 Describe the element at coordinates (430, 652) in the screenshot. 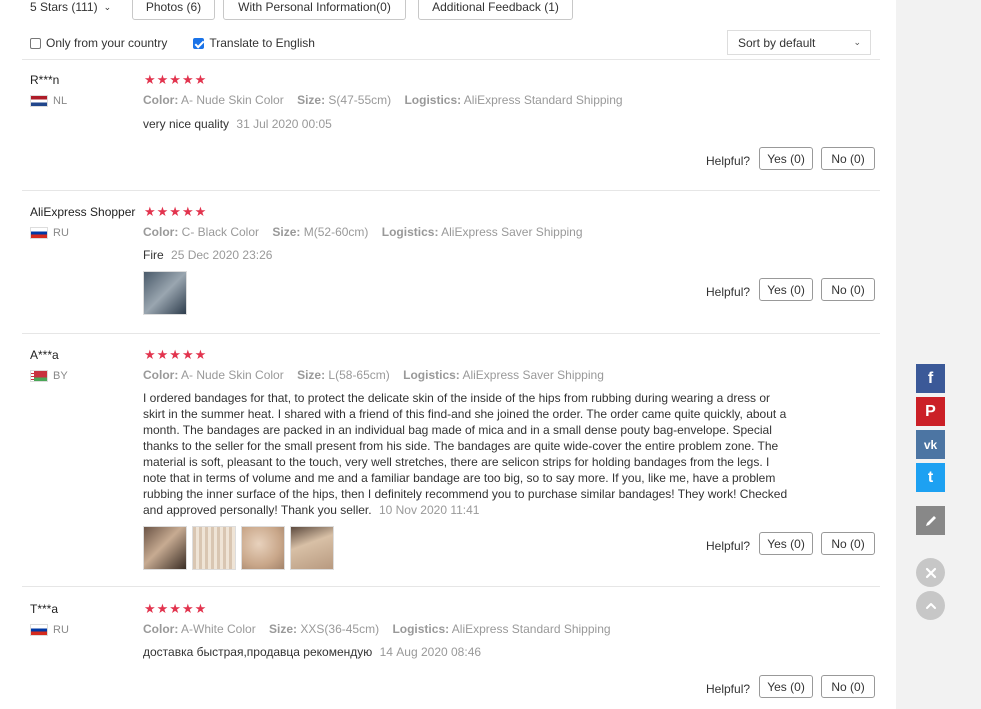

I see `review-date: 14 Aug 2020 08:46` at that location.